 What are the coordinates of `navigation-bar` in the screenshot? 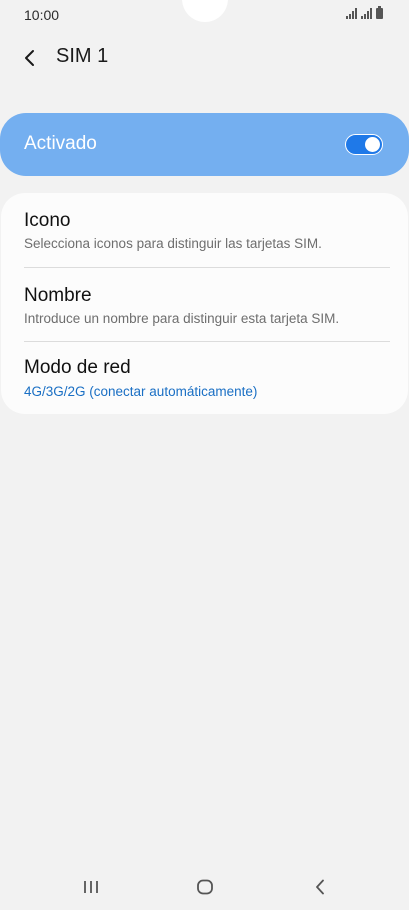 It's located at (204, 886).